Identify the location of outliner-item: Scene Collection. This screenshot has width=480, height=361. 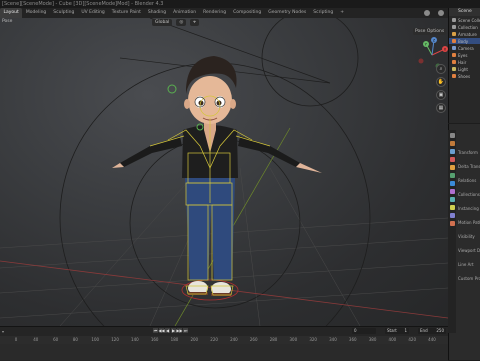
(464, 20).